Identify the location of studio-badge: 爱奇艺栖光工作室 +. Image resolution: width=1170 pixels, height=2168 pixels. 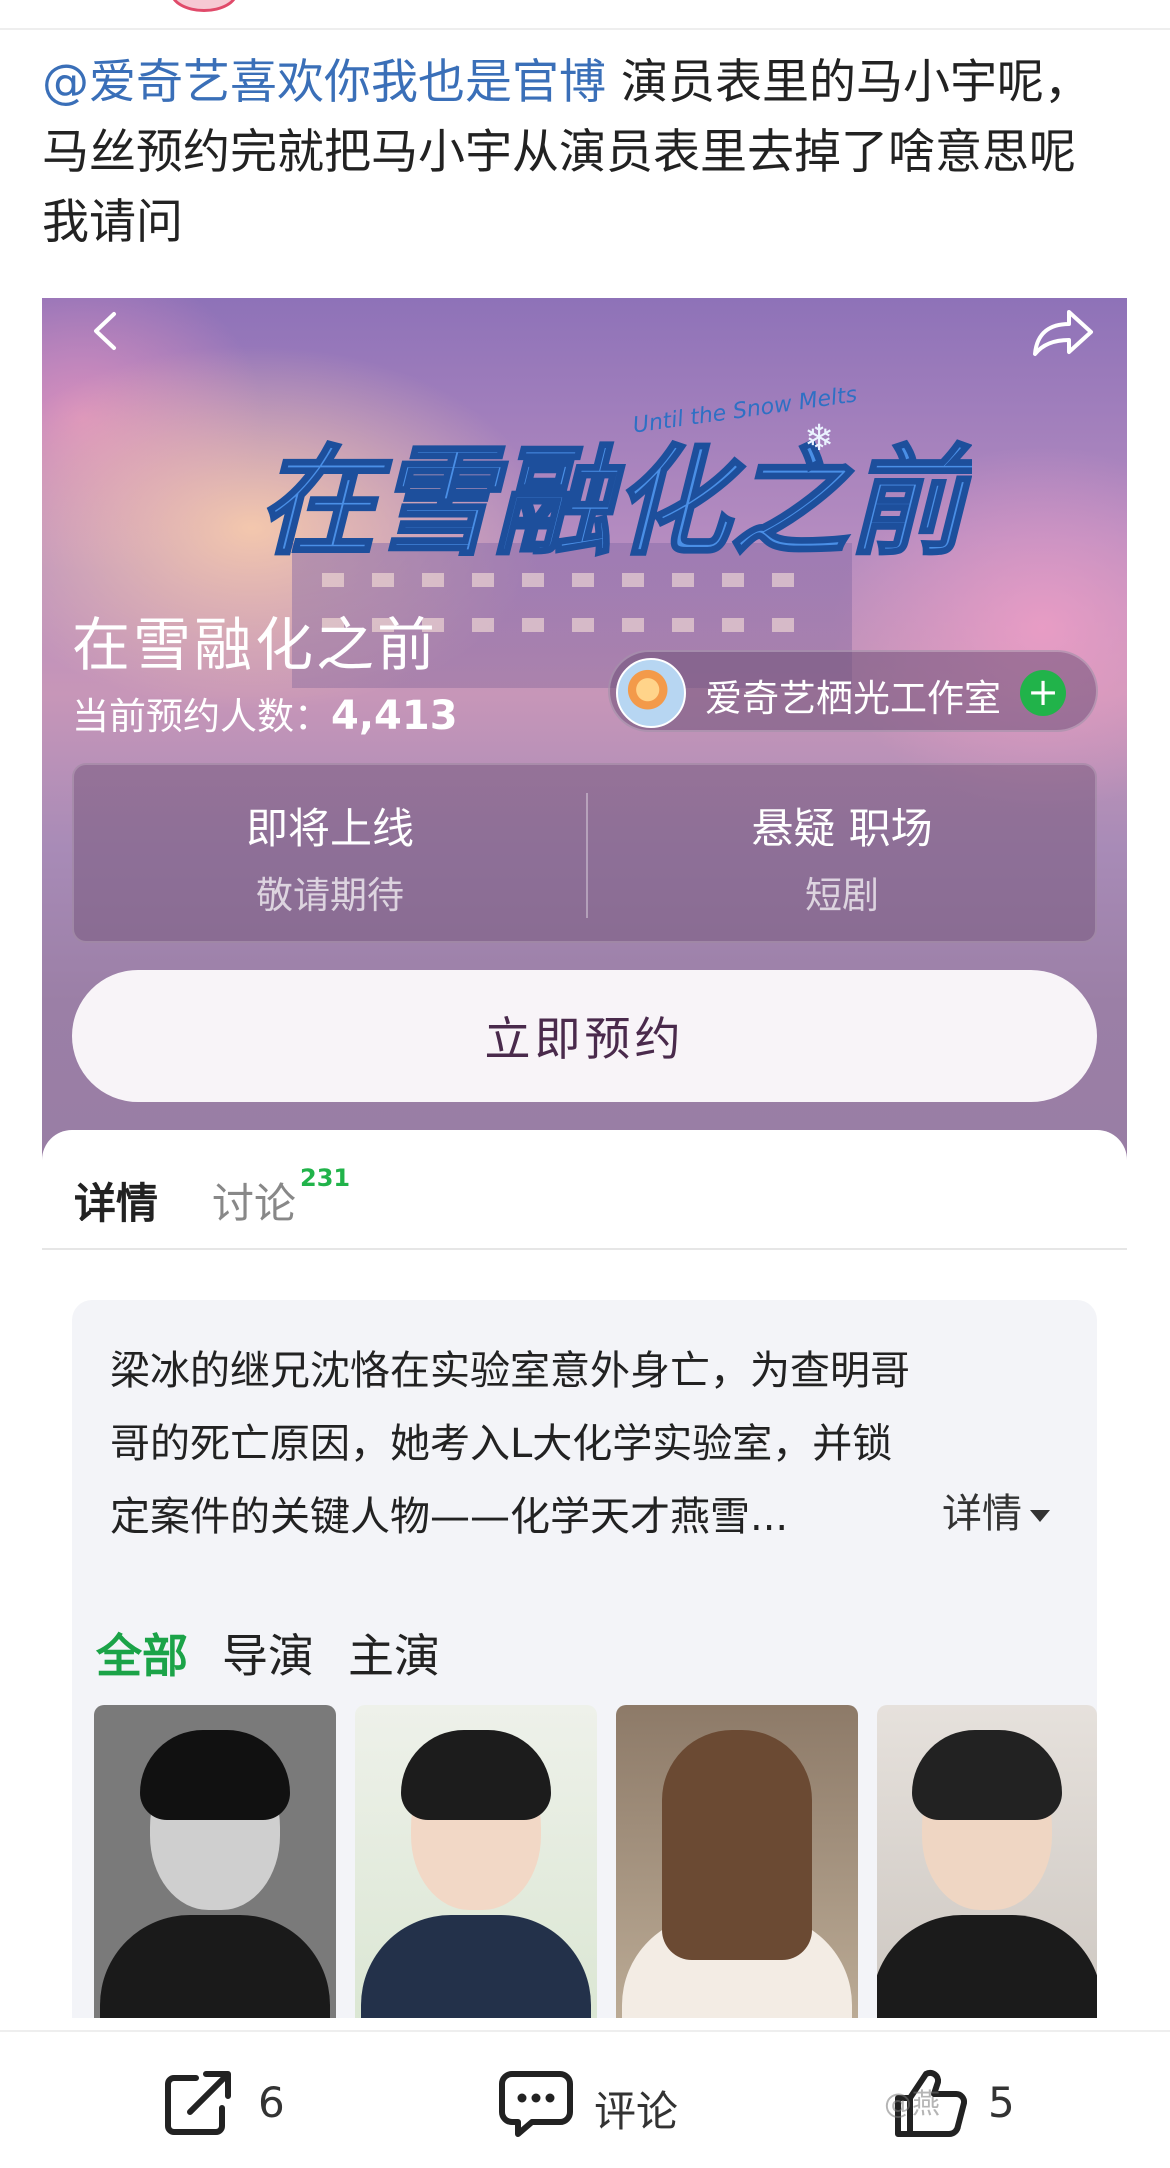
(853, 691).